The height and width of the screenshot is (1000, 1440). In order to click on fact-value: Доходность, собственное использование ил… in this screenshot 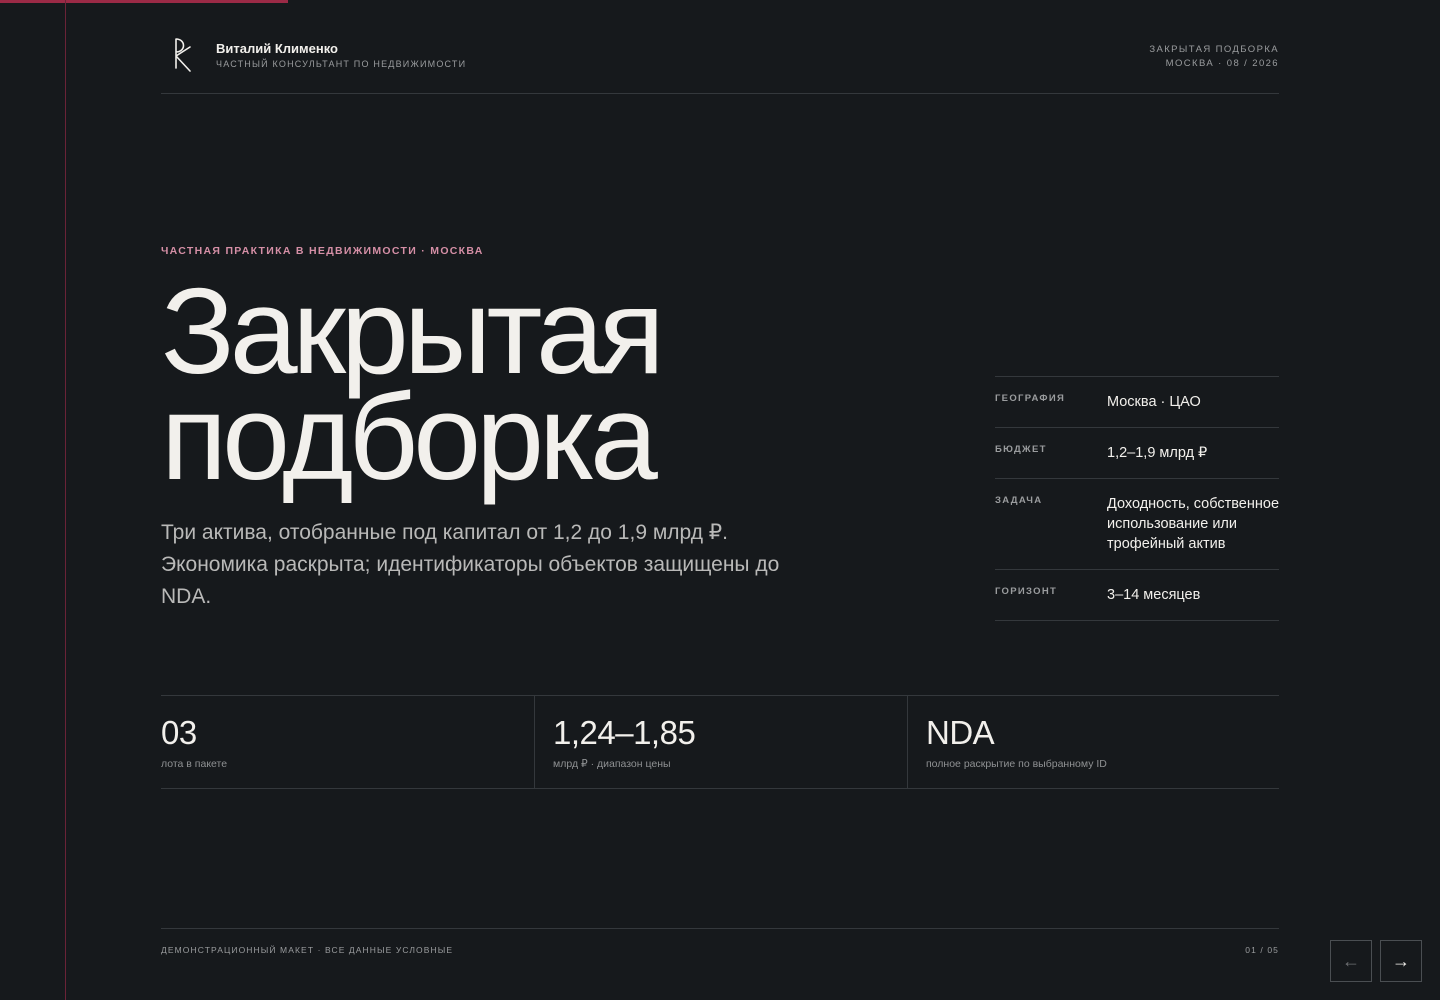, I will do `click(1193, 524)`.